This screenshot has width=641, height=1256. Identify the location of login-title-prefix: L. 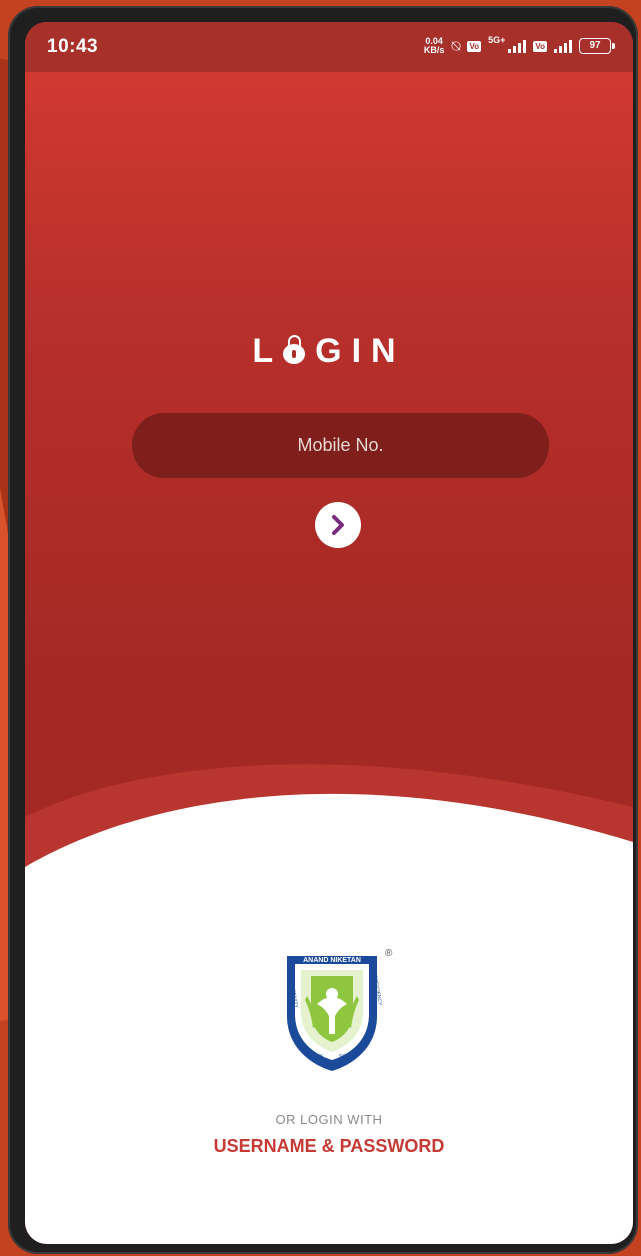
(268, 351).